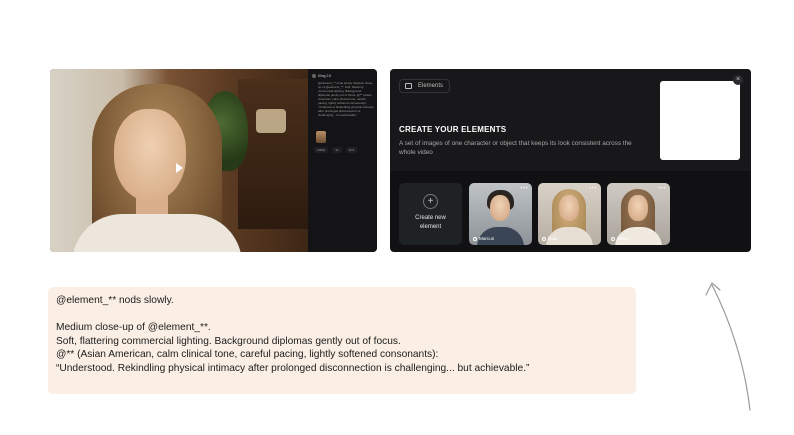  Describe the element at coordinates (150, 155) in the screenshot. I see `subject-face` at that location.